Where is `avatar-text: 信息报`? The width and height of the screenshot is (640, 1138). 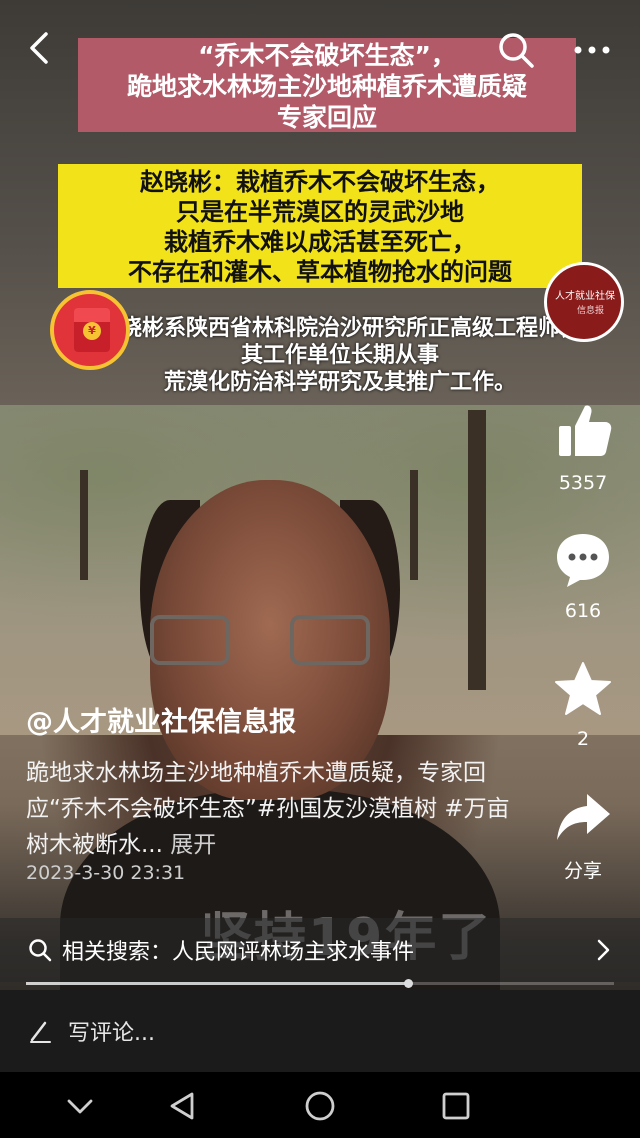
avatar-text: 信息报 is located at coordinates (591, 311).